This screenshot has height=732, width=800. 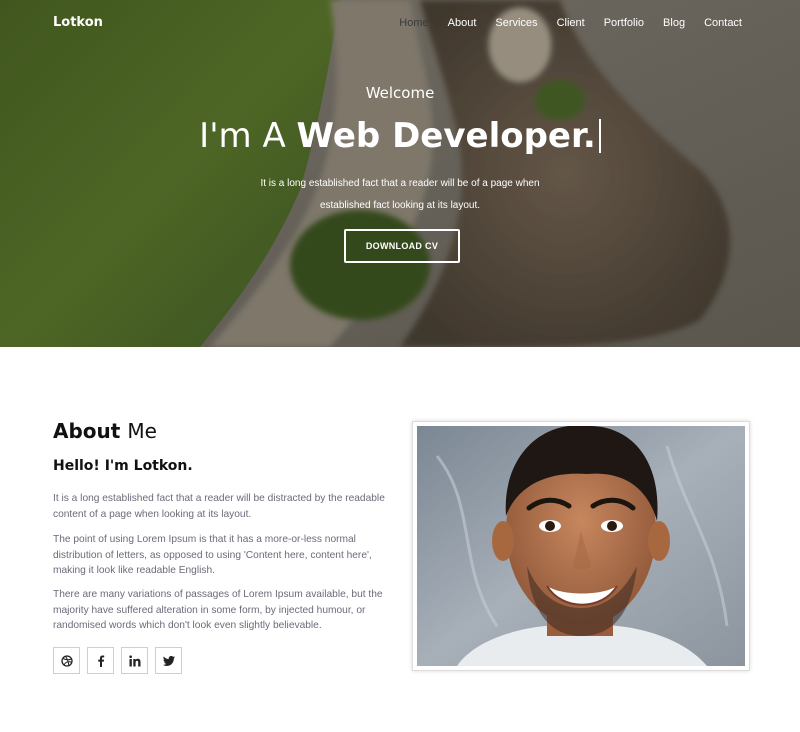 I want to click on profile-photo-frame, so click(x=581, y=546).